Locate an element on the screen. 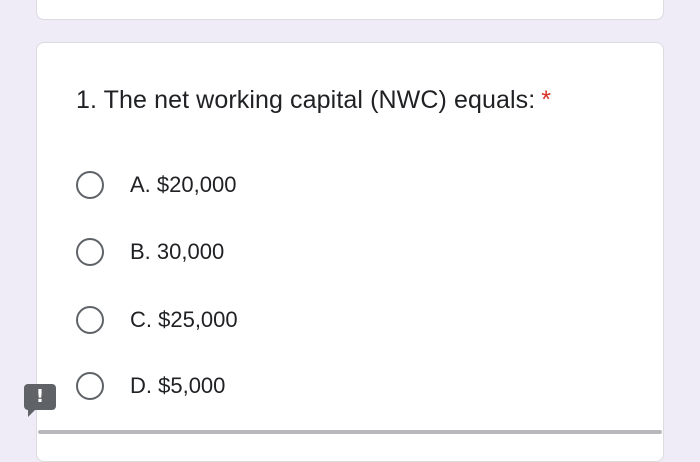  report-problem-button: ! is located at coordinates (40, 400).